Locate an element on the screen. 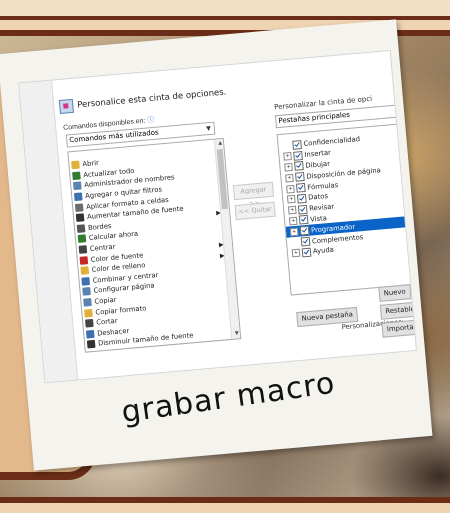 Image resolution: width=450 pixels, height=513 pixels. center-icon is located at coordinates (83, 249).